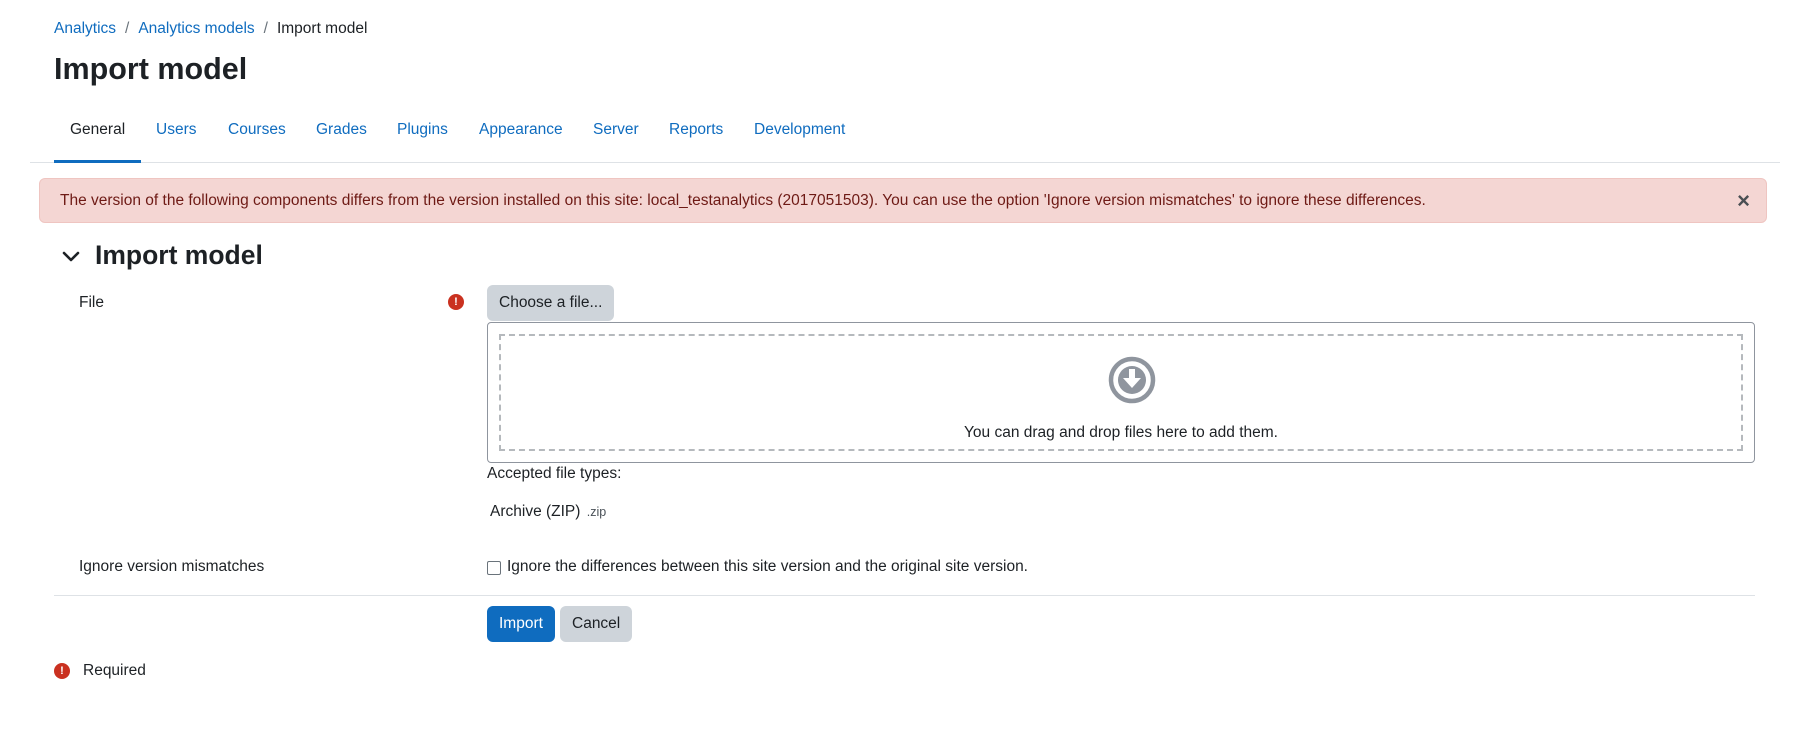  Describe the element at coordinates (422, 134) in the screenshot. I see `tab-plugins: Plugins` at that location.